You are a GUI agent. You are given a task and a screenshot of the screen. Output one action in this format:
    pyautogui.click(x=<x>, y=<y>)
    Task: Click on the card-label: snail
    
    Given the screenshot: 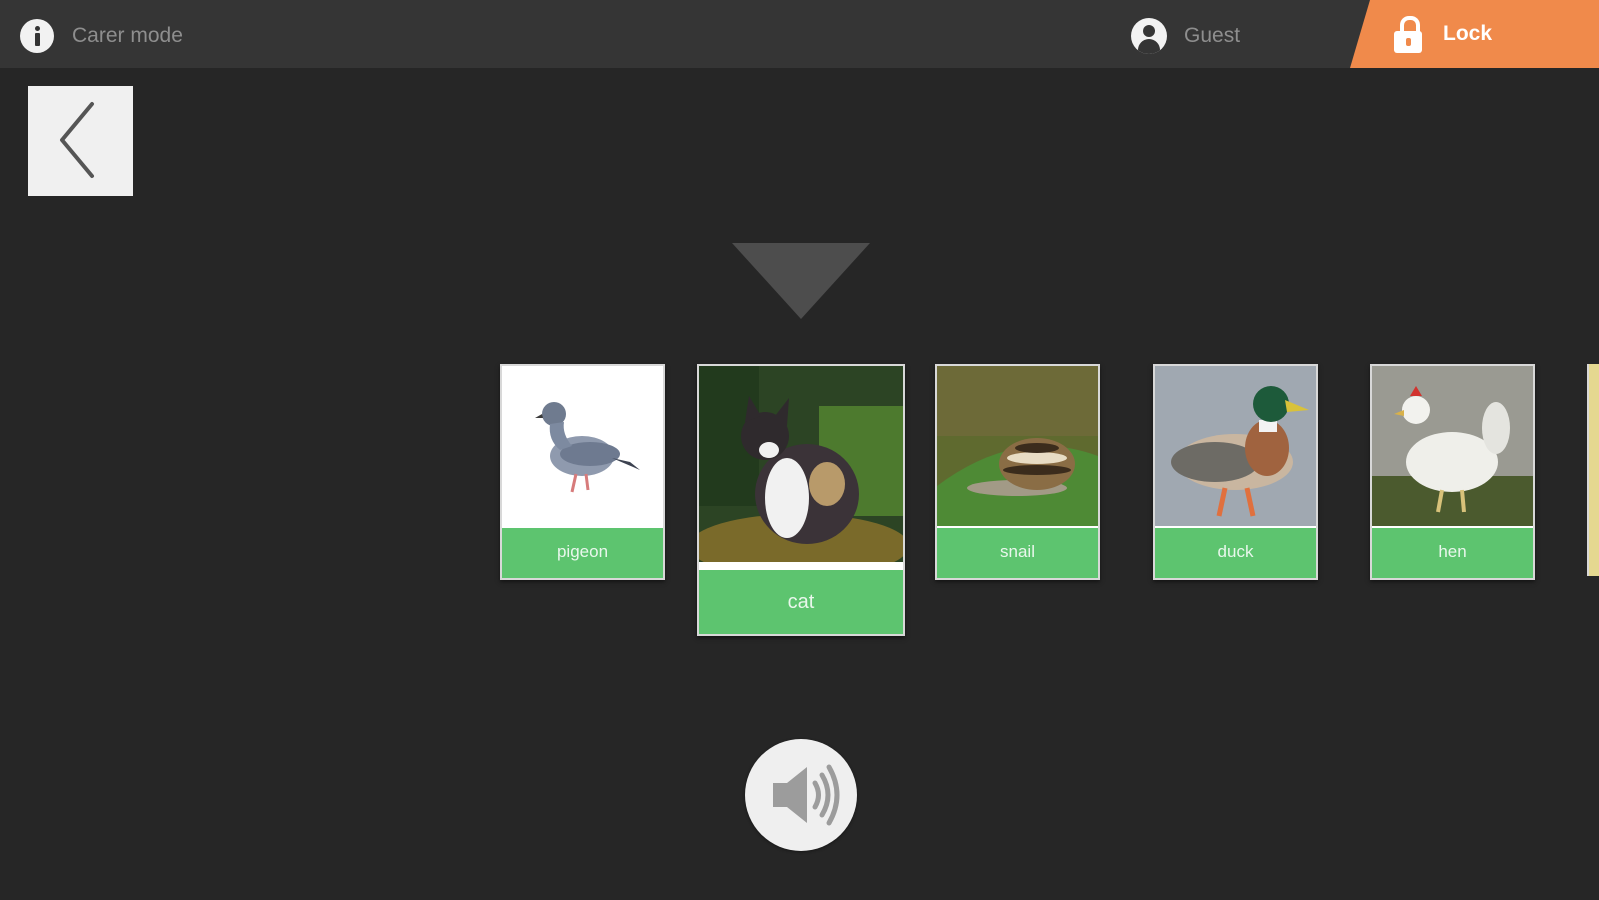 What is the action you would take?
    pyautogui.click(x=1017, y=553)
    